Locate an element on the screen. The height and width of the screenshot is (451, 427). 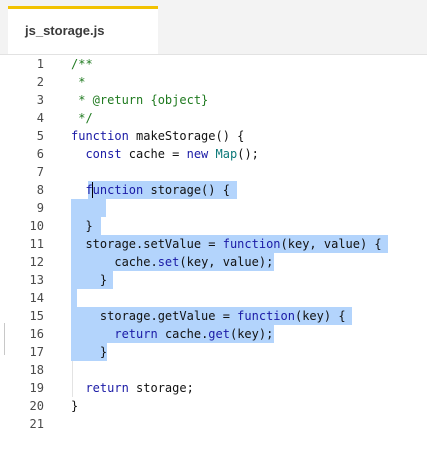
tab-bar: js_storage.js is located at coordinates (213, 27).